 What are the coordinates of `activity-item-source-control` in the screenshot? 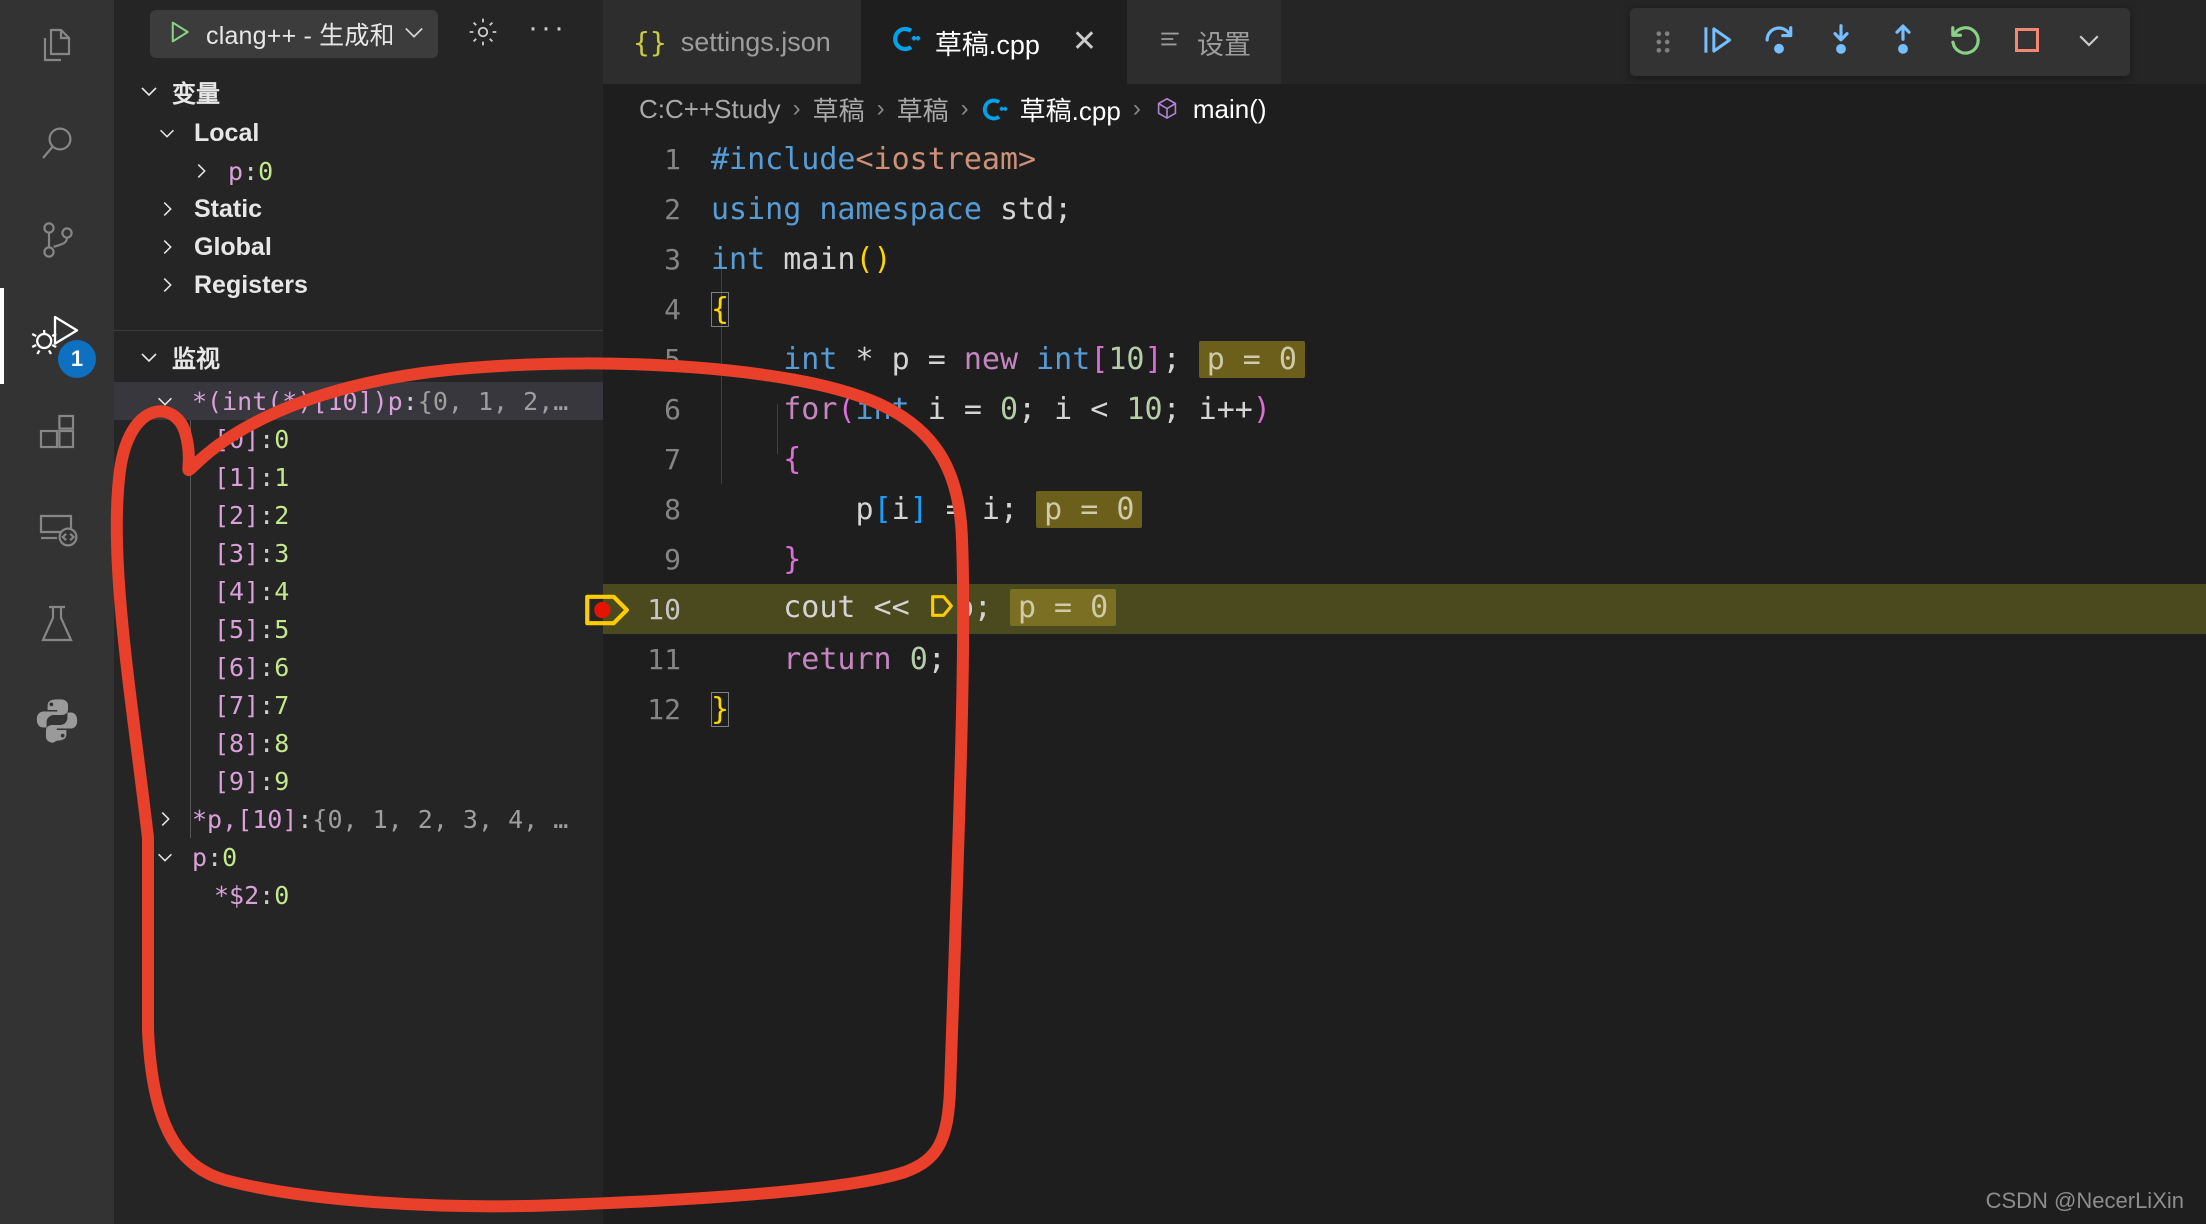 It's located at (57, 240).